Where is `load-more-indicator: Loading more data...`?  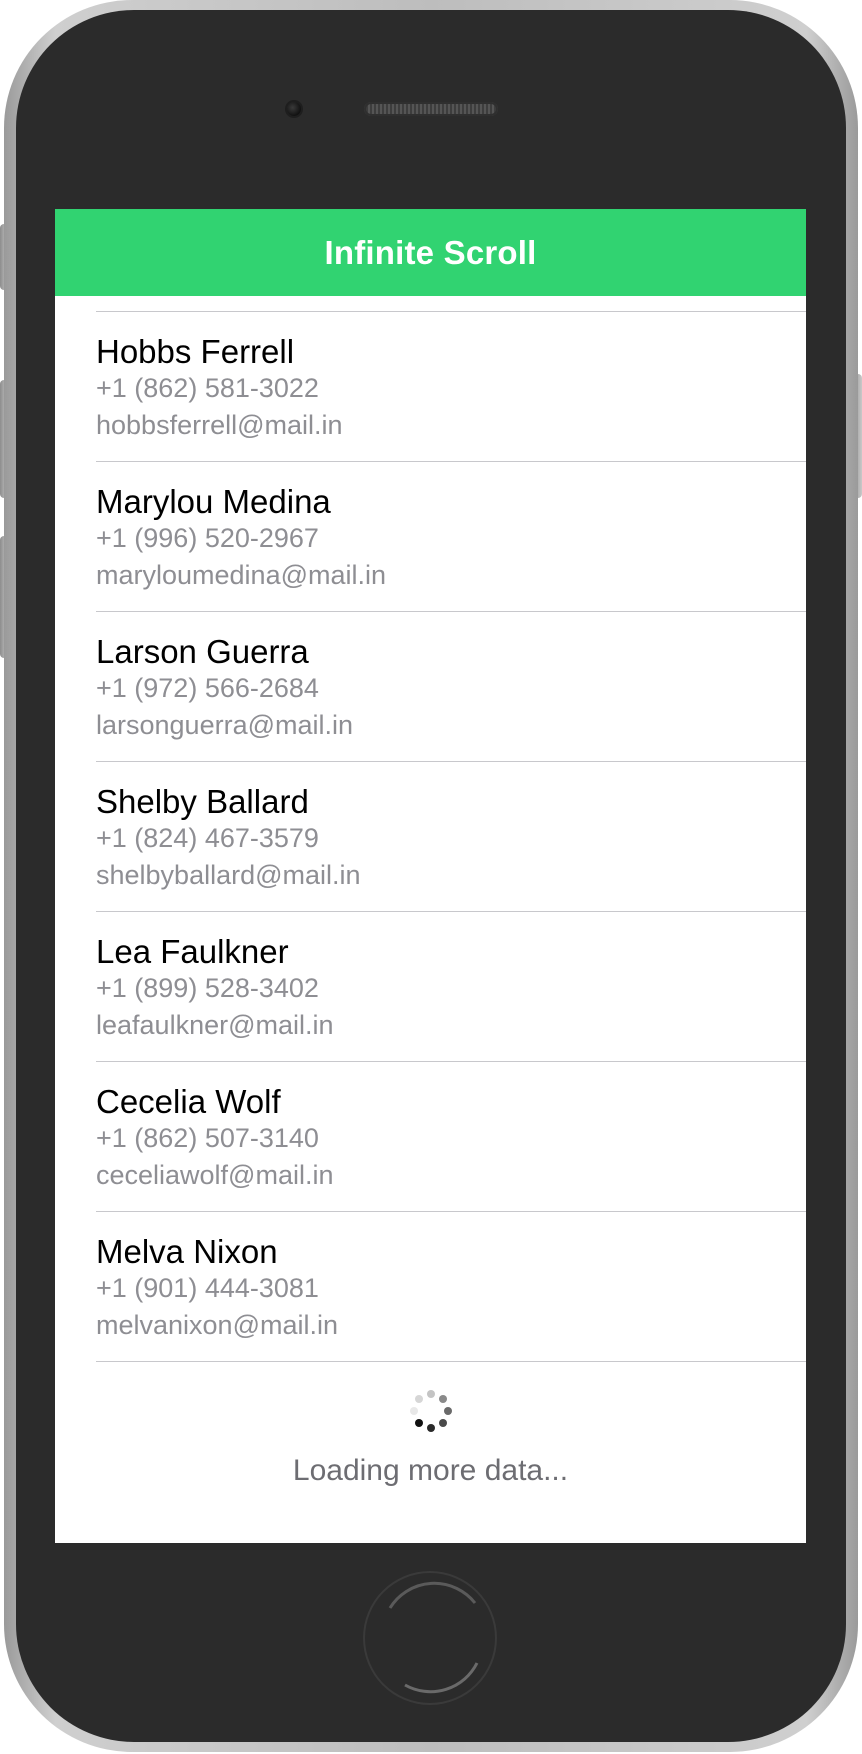 load-more-indicator: Loading more data... is located at coordinates (430, 1449).